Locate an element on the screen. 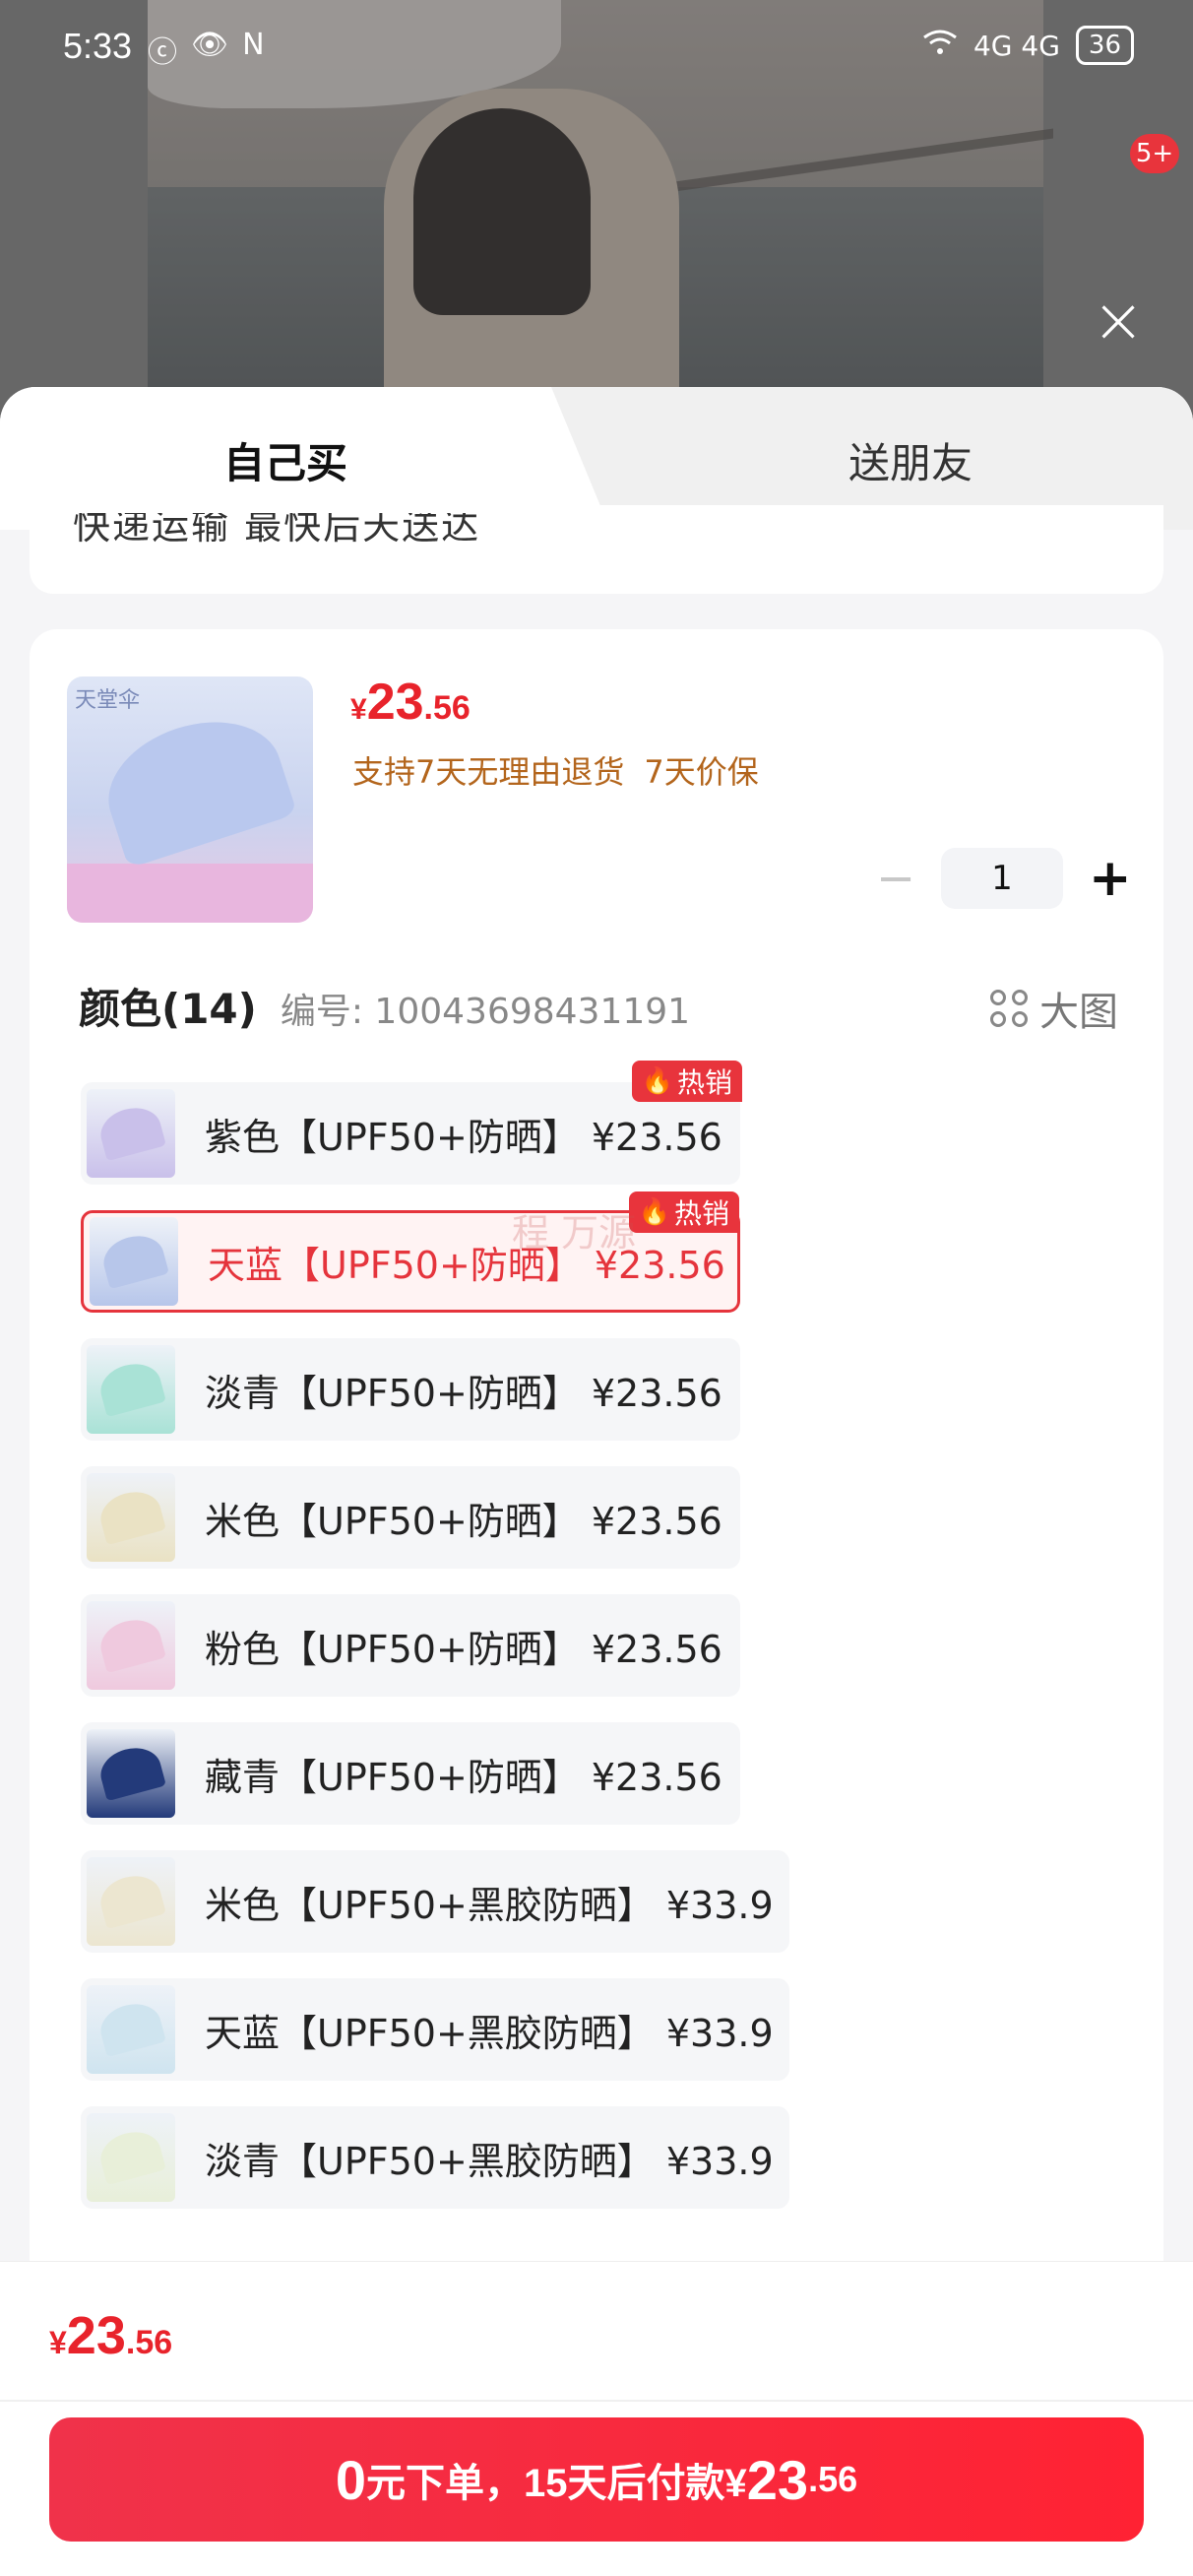 The image size is (1193, 2576). option-label: 天蓝【UPF50+防晒】 ¥23.56 is located at coordinates (466, 1265).